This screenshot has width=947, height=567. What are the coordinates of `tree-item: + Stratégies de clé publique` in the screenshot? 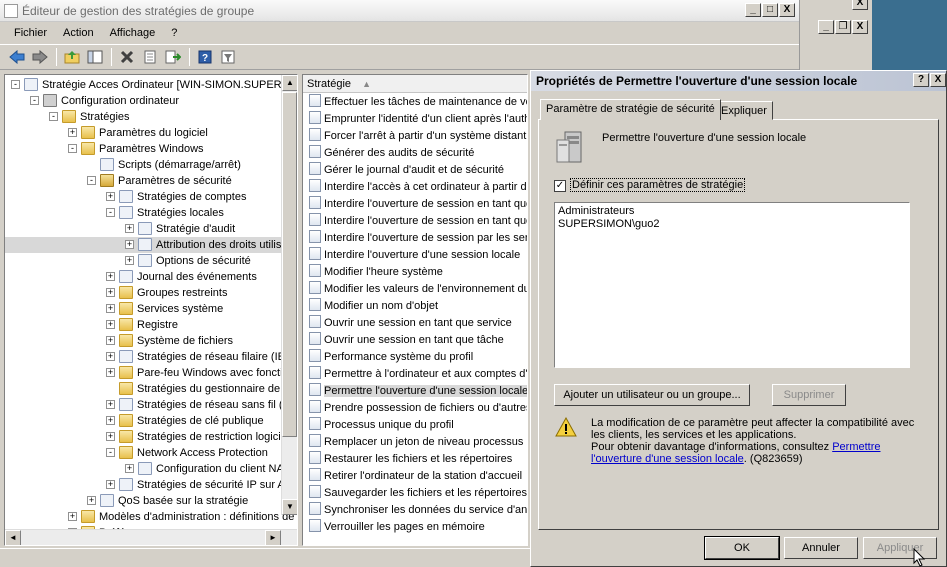 It's located at (144, 421).